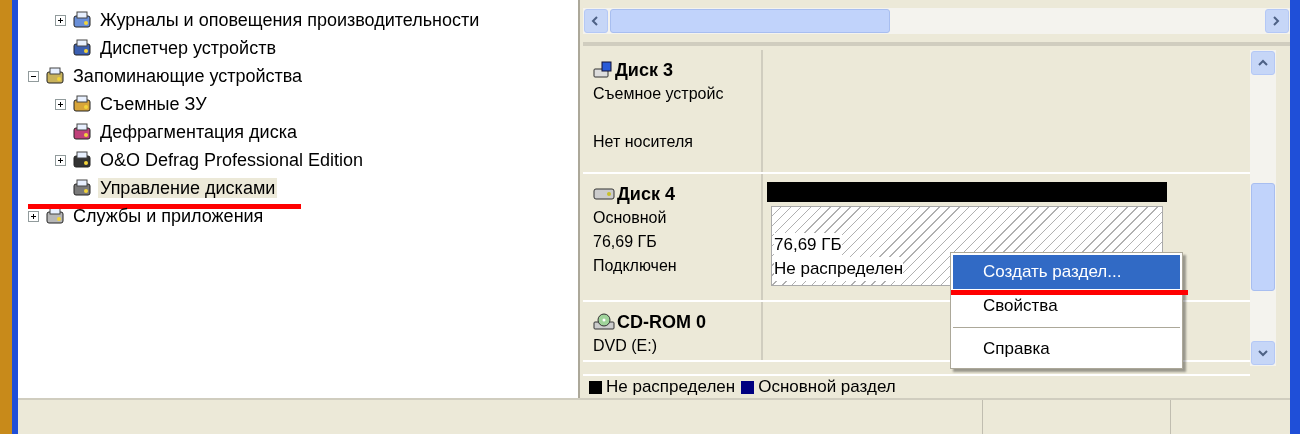 Image resolution: width=1300 pixels, height=434 pixels. What do you see at coordinates (603, 70) in the screenshot?
I see `removable-disk-icon` at bounding box center [603, 70].